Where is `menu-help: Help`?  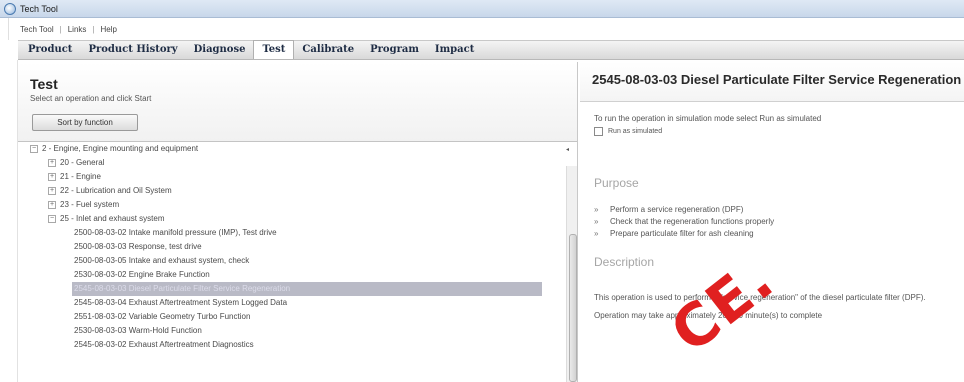
menu-help: Help is located at coordinates (109, 29).